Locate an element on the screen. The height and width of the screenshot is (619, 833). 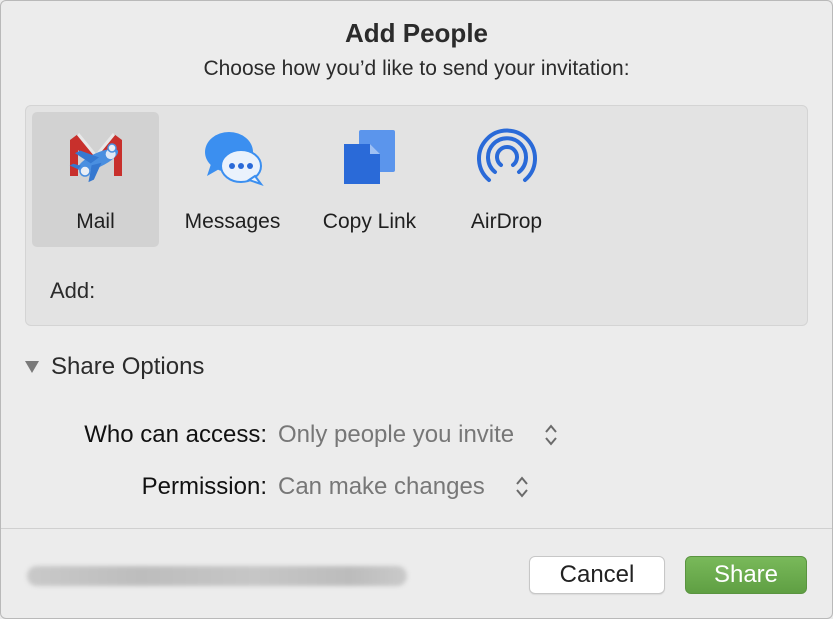
service-copy-link: Copy Link is located at coordinates (369, 179).